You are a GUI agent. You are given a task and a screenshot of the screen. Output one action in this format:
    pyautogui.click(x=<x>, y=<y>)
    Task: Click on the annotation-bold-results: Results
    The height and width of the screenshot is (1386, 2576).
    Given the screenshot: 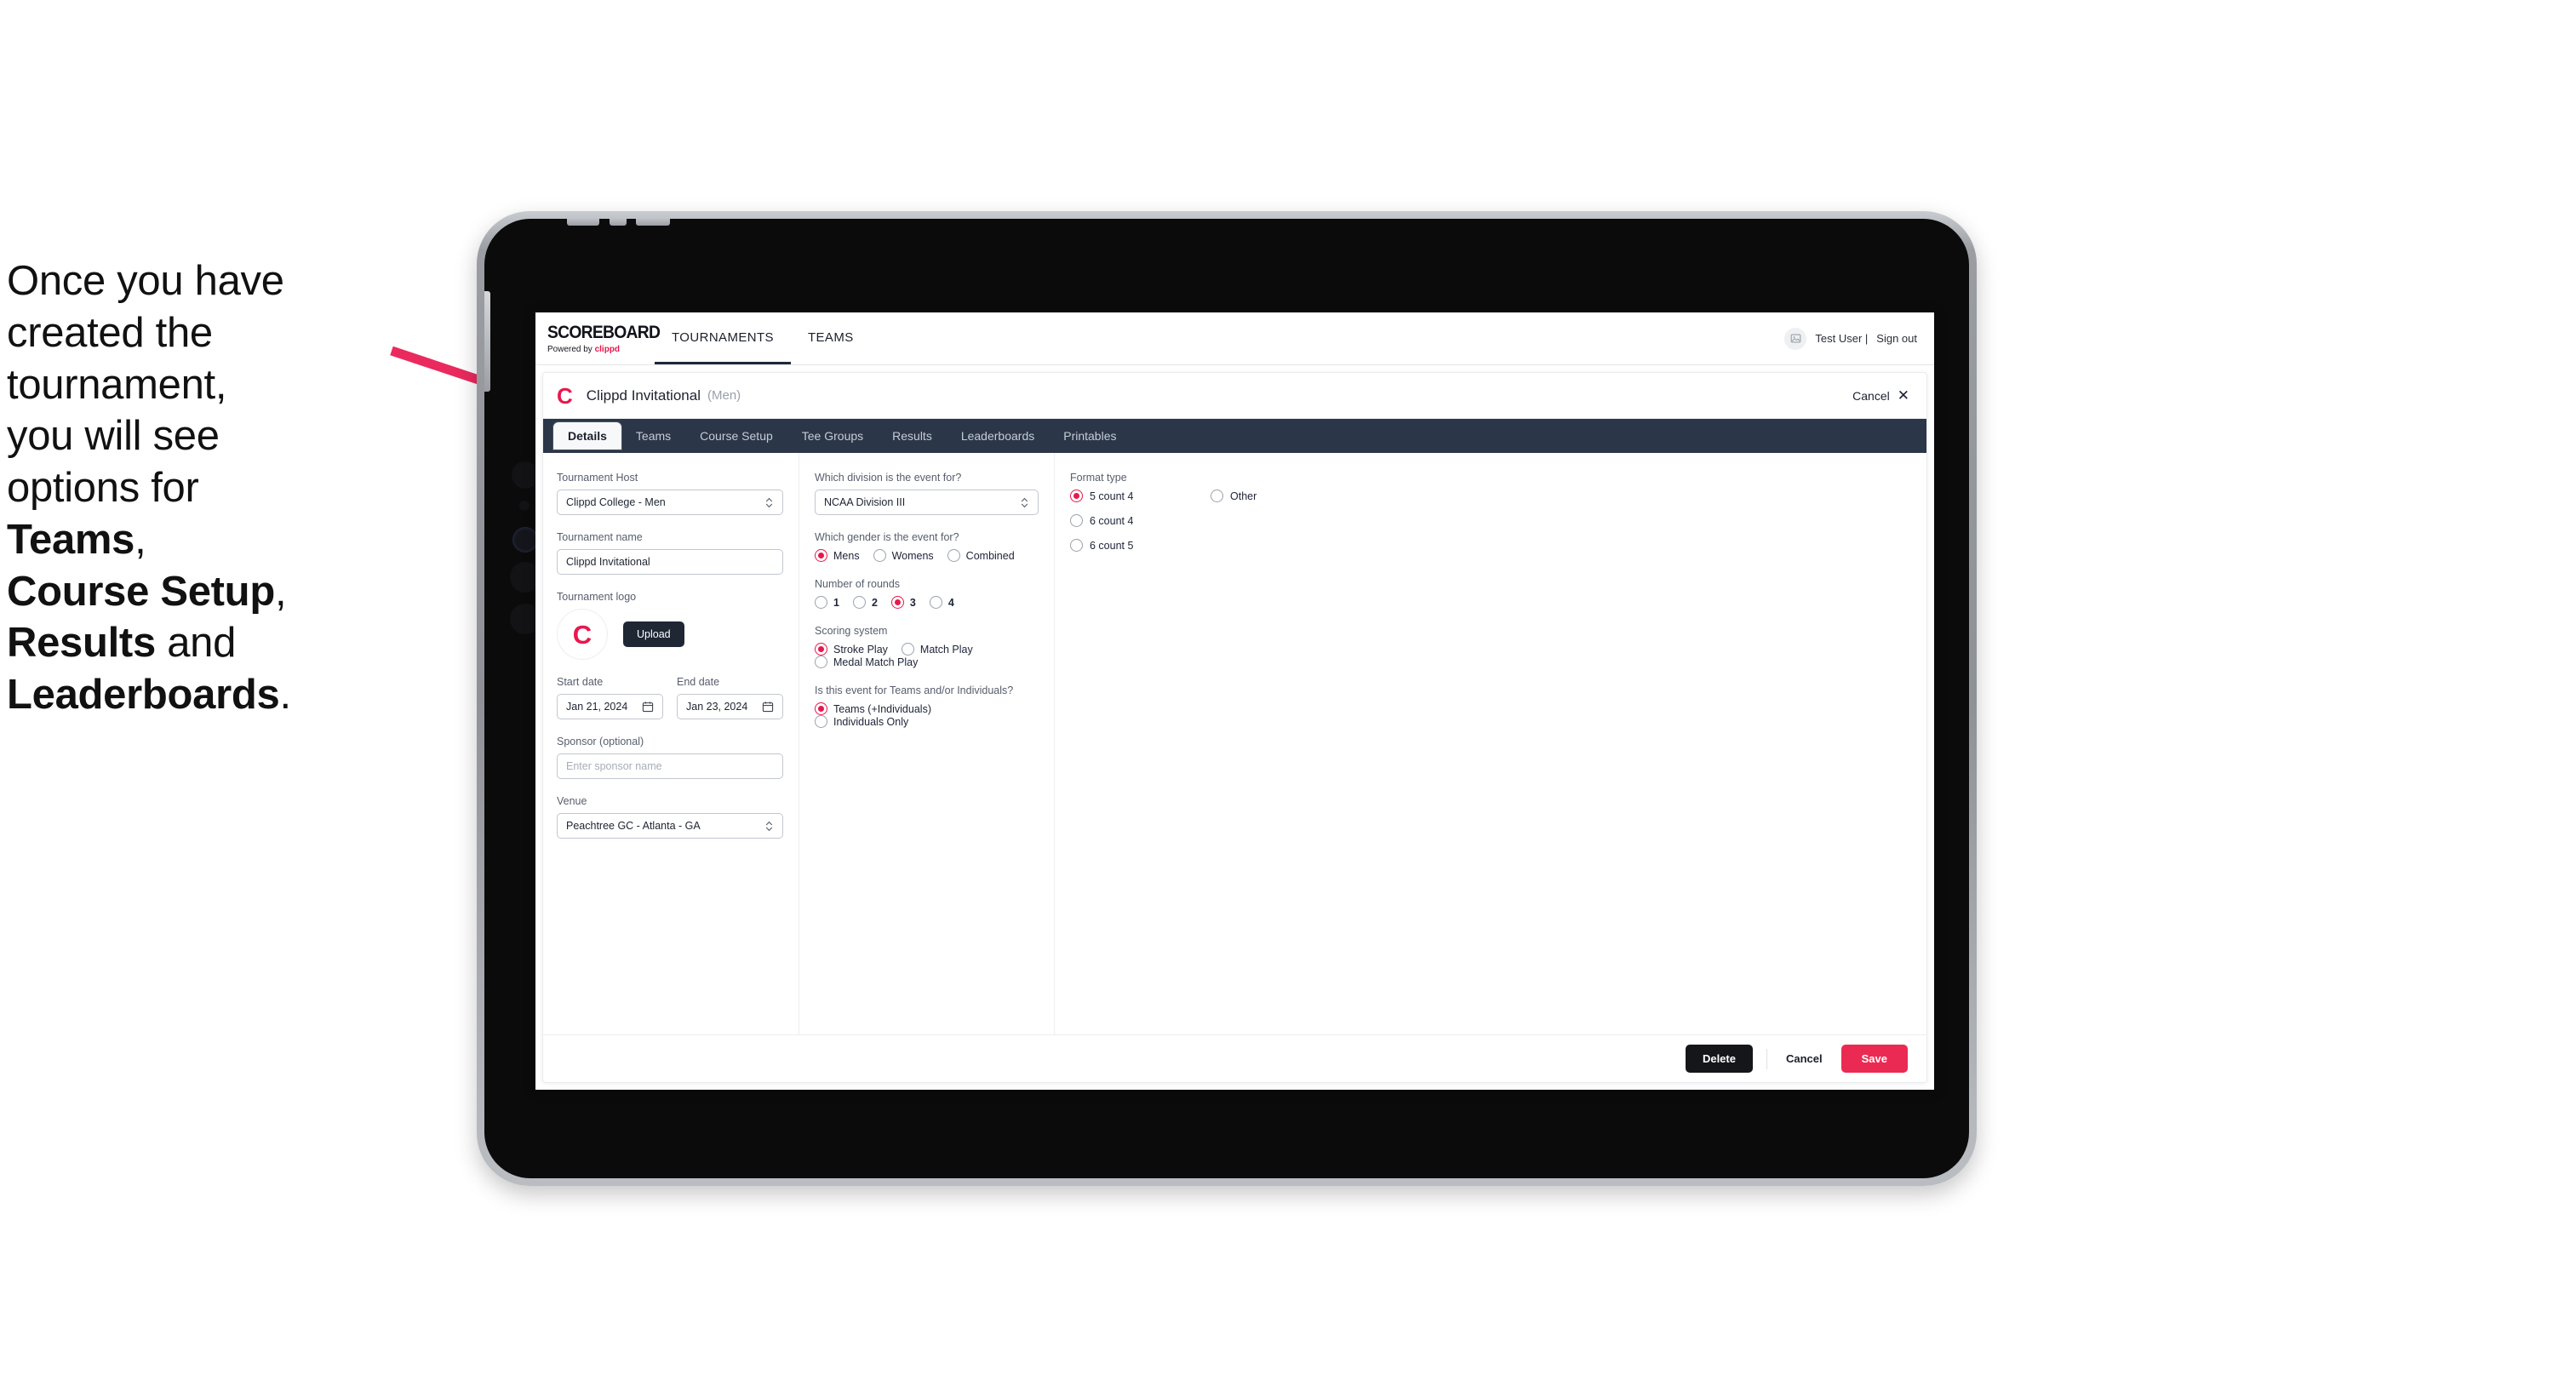 What is the action you would take?
    pyautogui.click(x=82, y=643)
    